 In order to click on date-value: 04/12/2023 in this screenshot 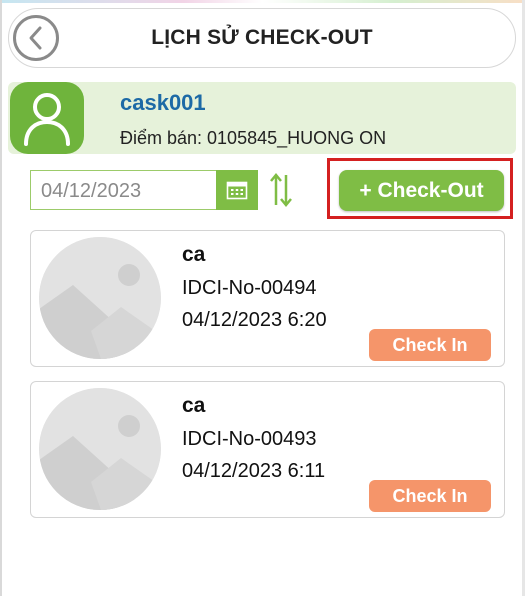, I will do `click(91, 191)`.